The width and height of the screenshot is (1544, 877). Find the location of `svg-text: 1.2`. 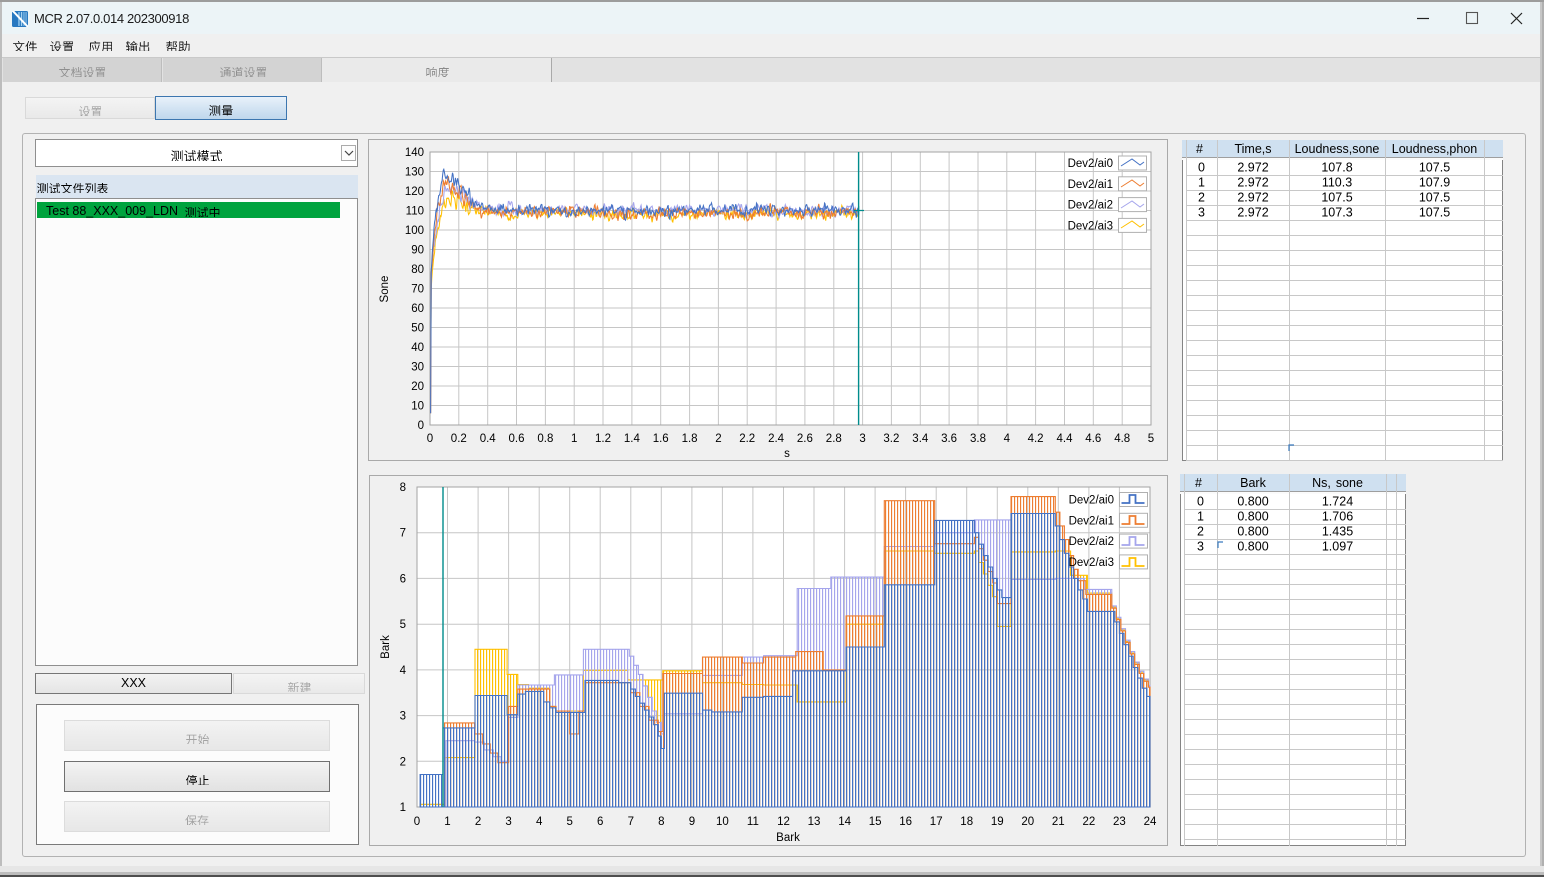

svg-text: 1.2 is located at coordinates (603, 439).